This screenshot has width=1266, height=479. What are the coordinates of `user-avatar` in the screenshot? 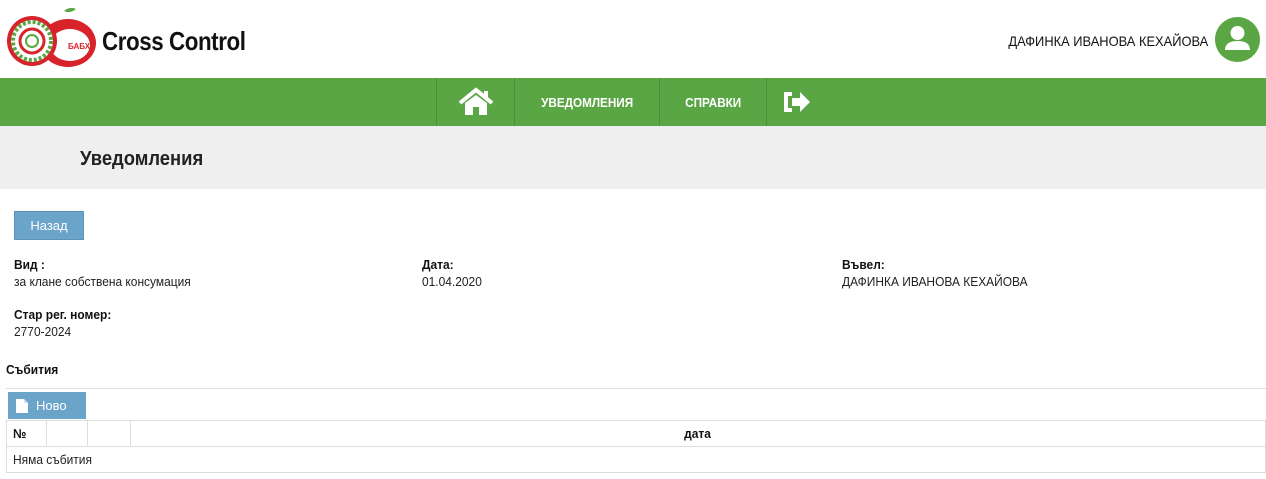 It's located at (1237, 39).